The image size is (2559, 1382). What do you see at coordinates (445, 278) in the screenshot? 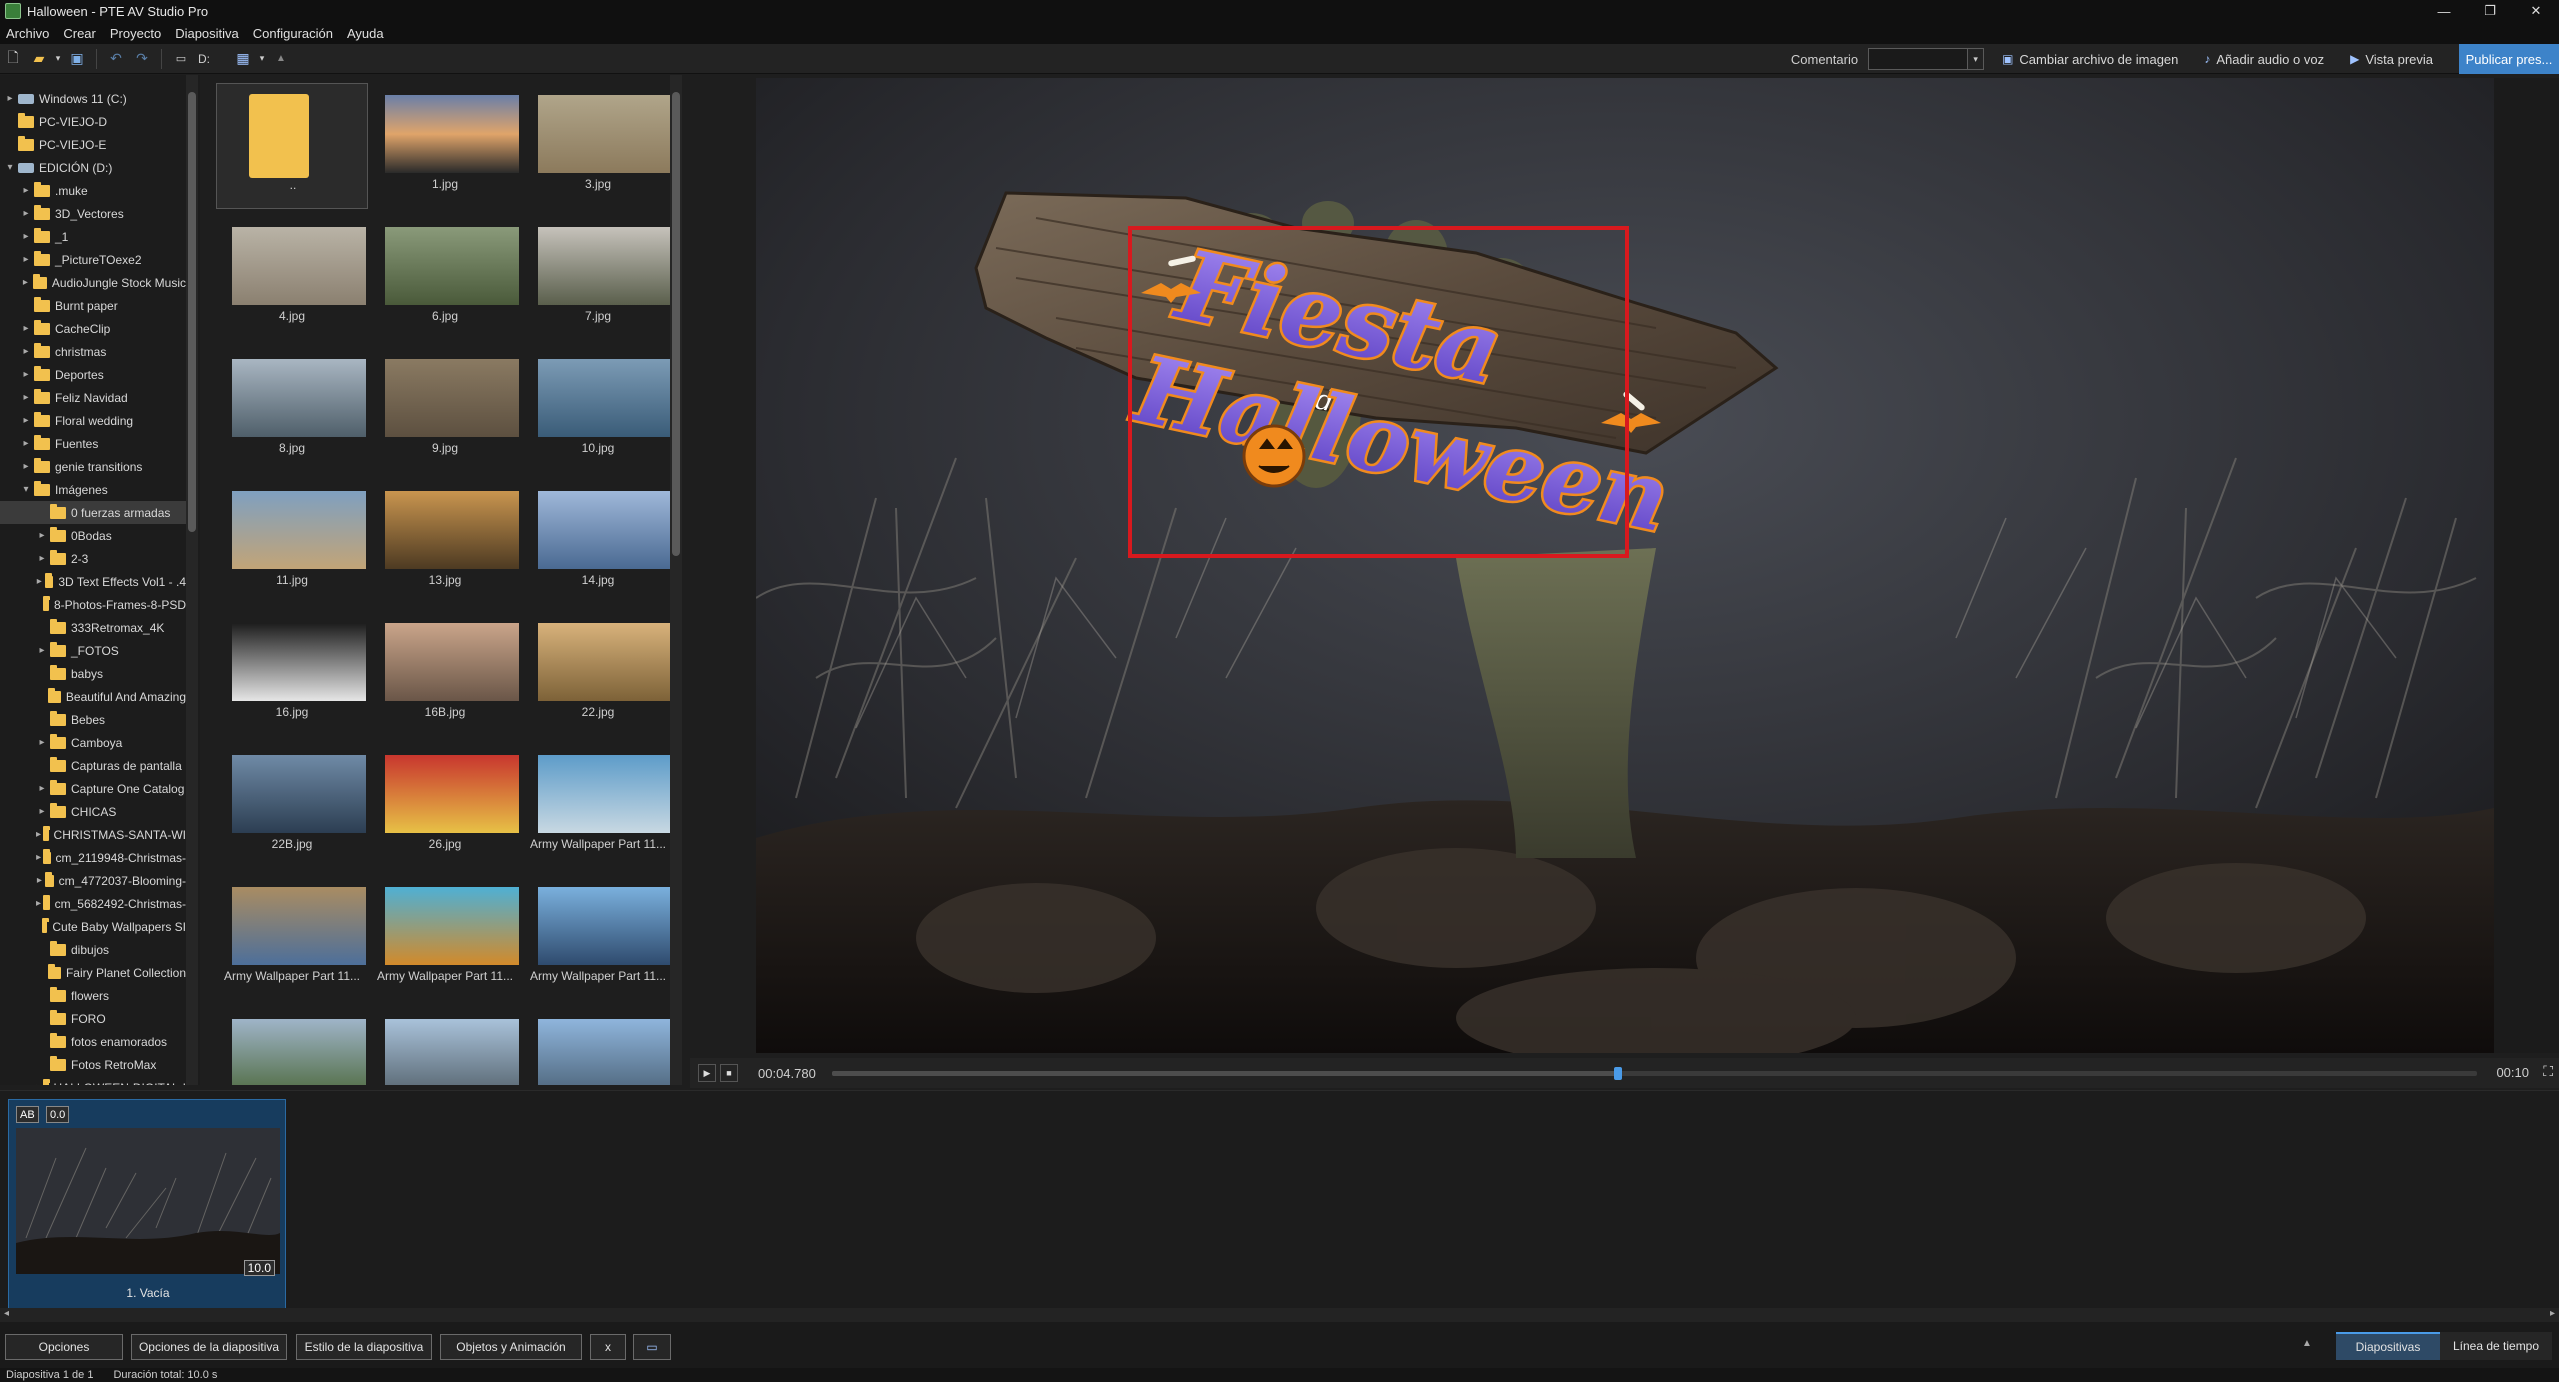
I see `image-thumbnail: 6.jpg` at bounding box center [445, 278].